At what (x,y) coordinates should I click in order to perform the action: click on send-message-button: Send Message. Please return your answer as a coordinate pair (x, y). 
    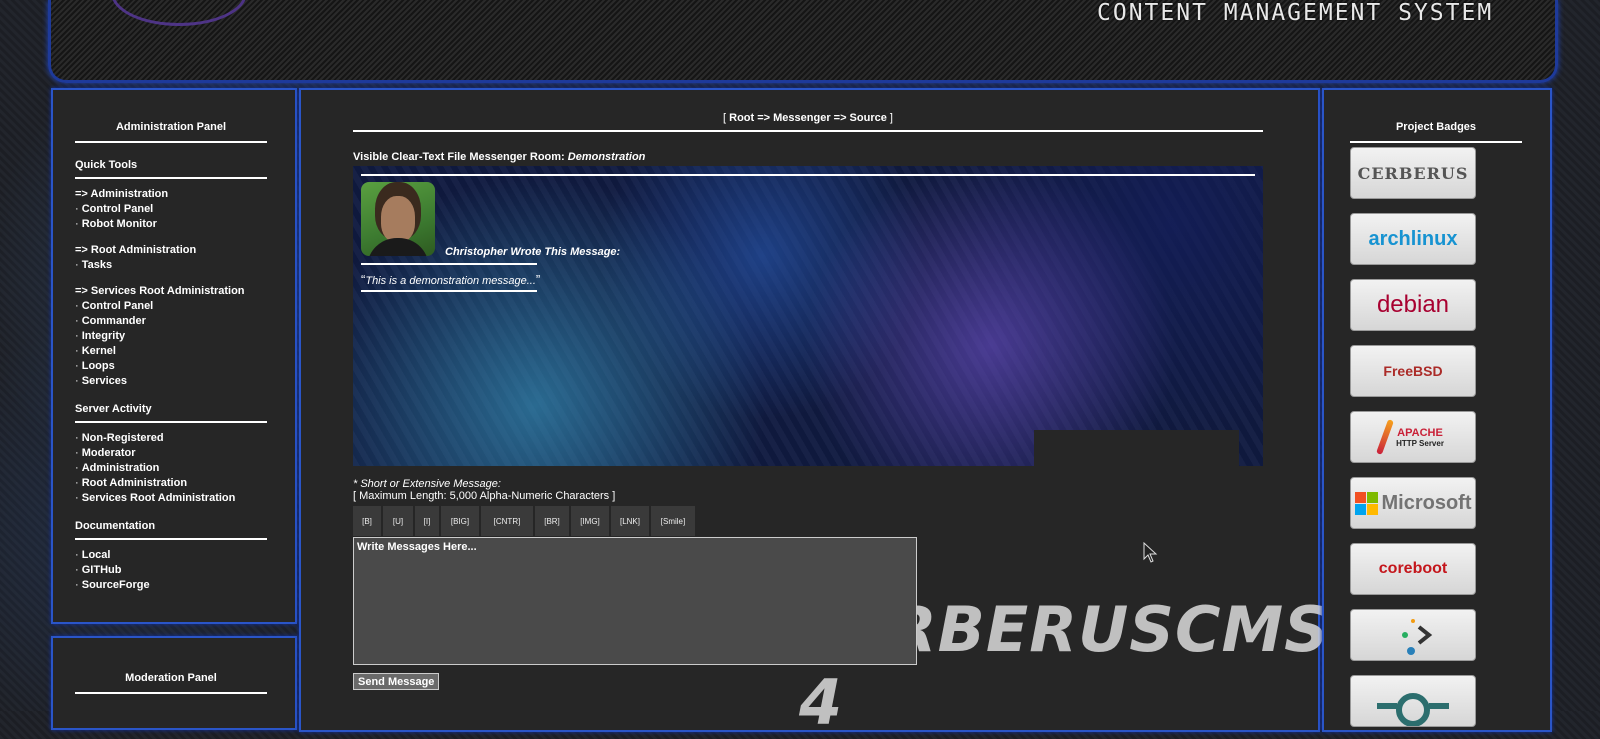
    Looking at the image, I should click on (396, 681).